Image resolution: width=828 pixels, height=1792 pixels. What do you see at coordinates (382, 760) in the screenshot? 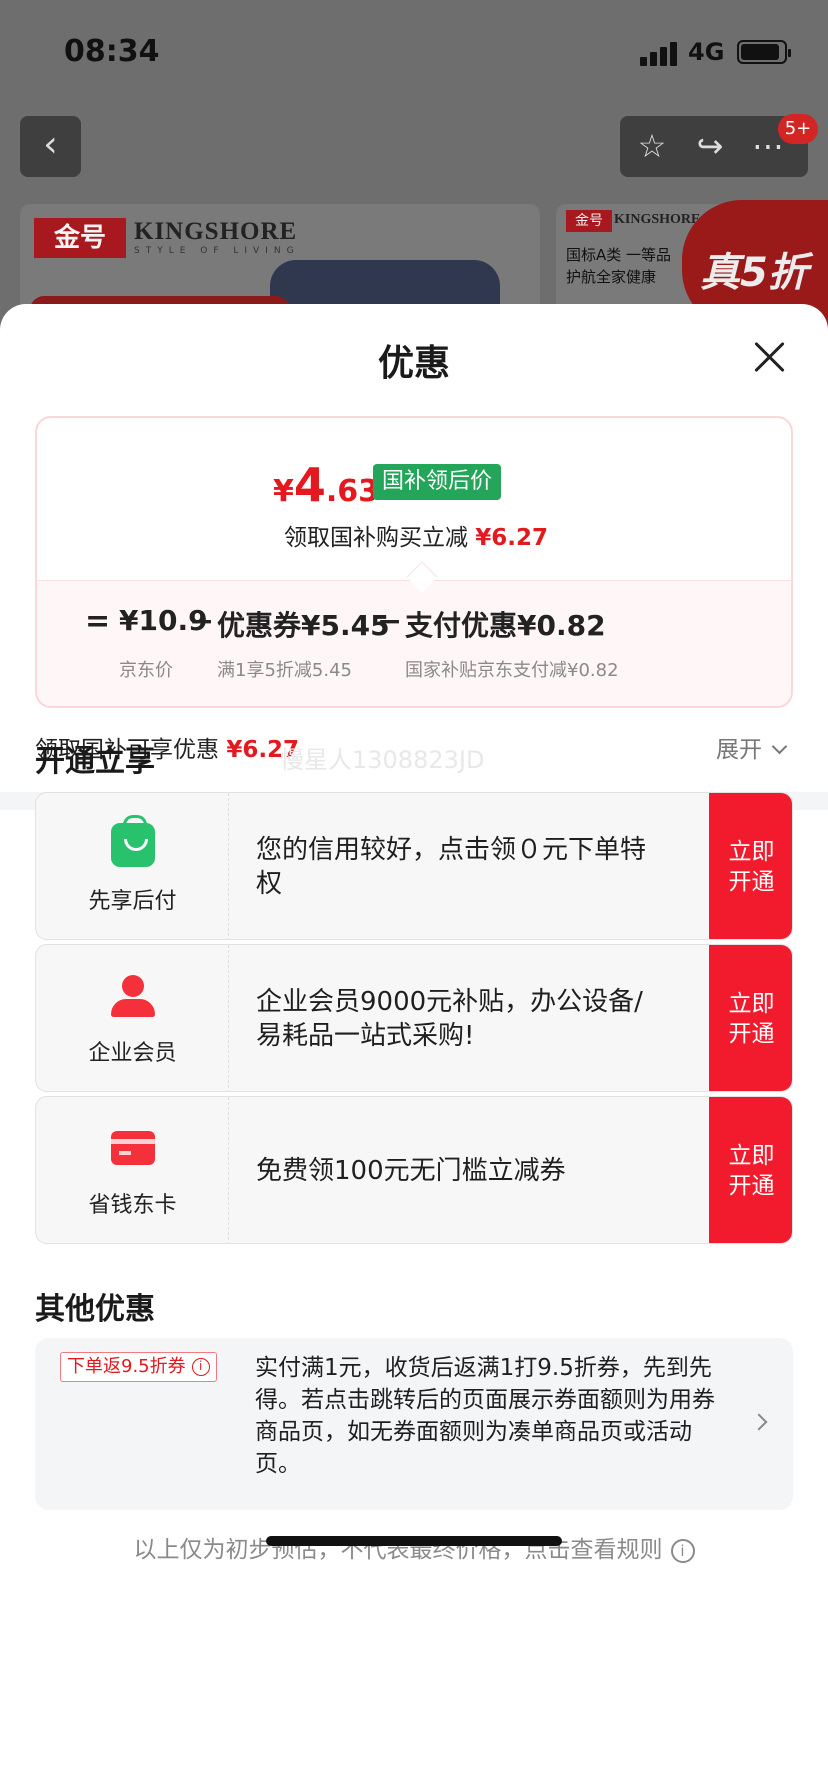
I see `watermark: 慢星人1308823JD` at bounding box center [382, 760].